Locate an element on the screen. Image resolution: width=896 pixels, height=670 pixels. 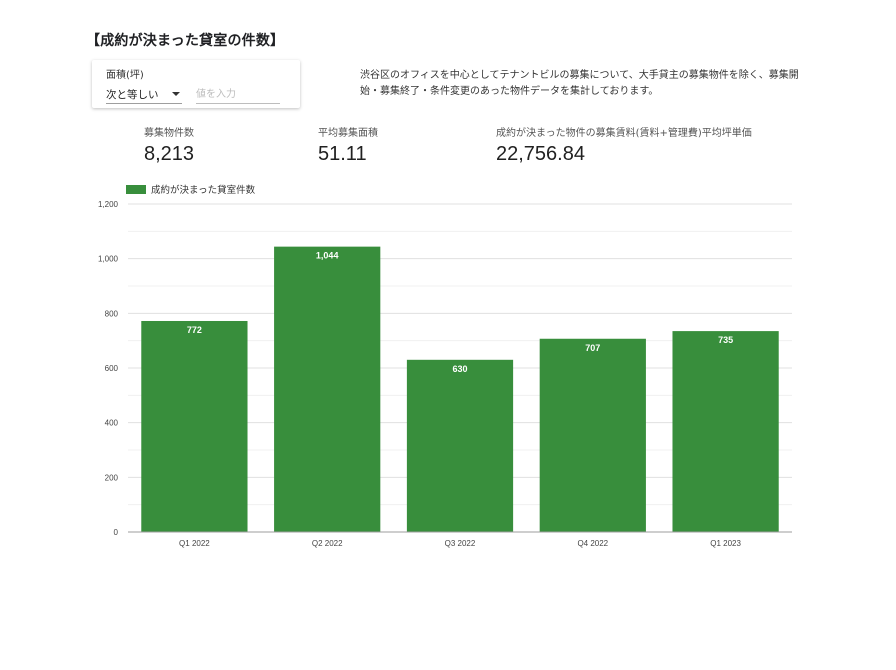
bar-data-label: 772 is located at coordinates (194, 330).